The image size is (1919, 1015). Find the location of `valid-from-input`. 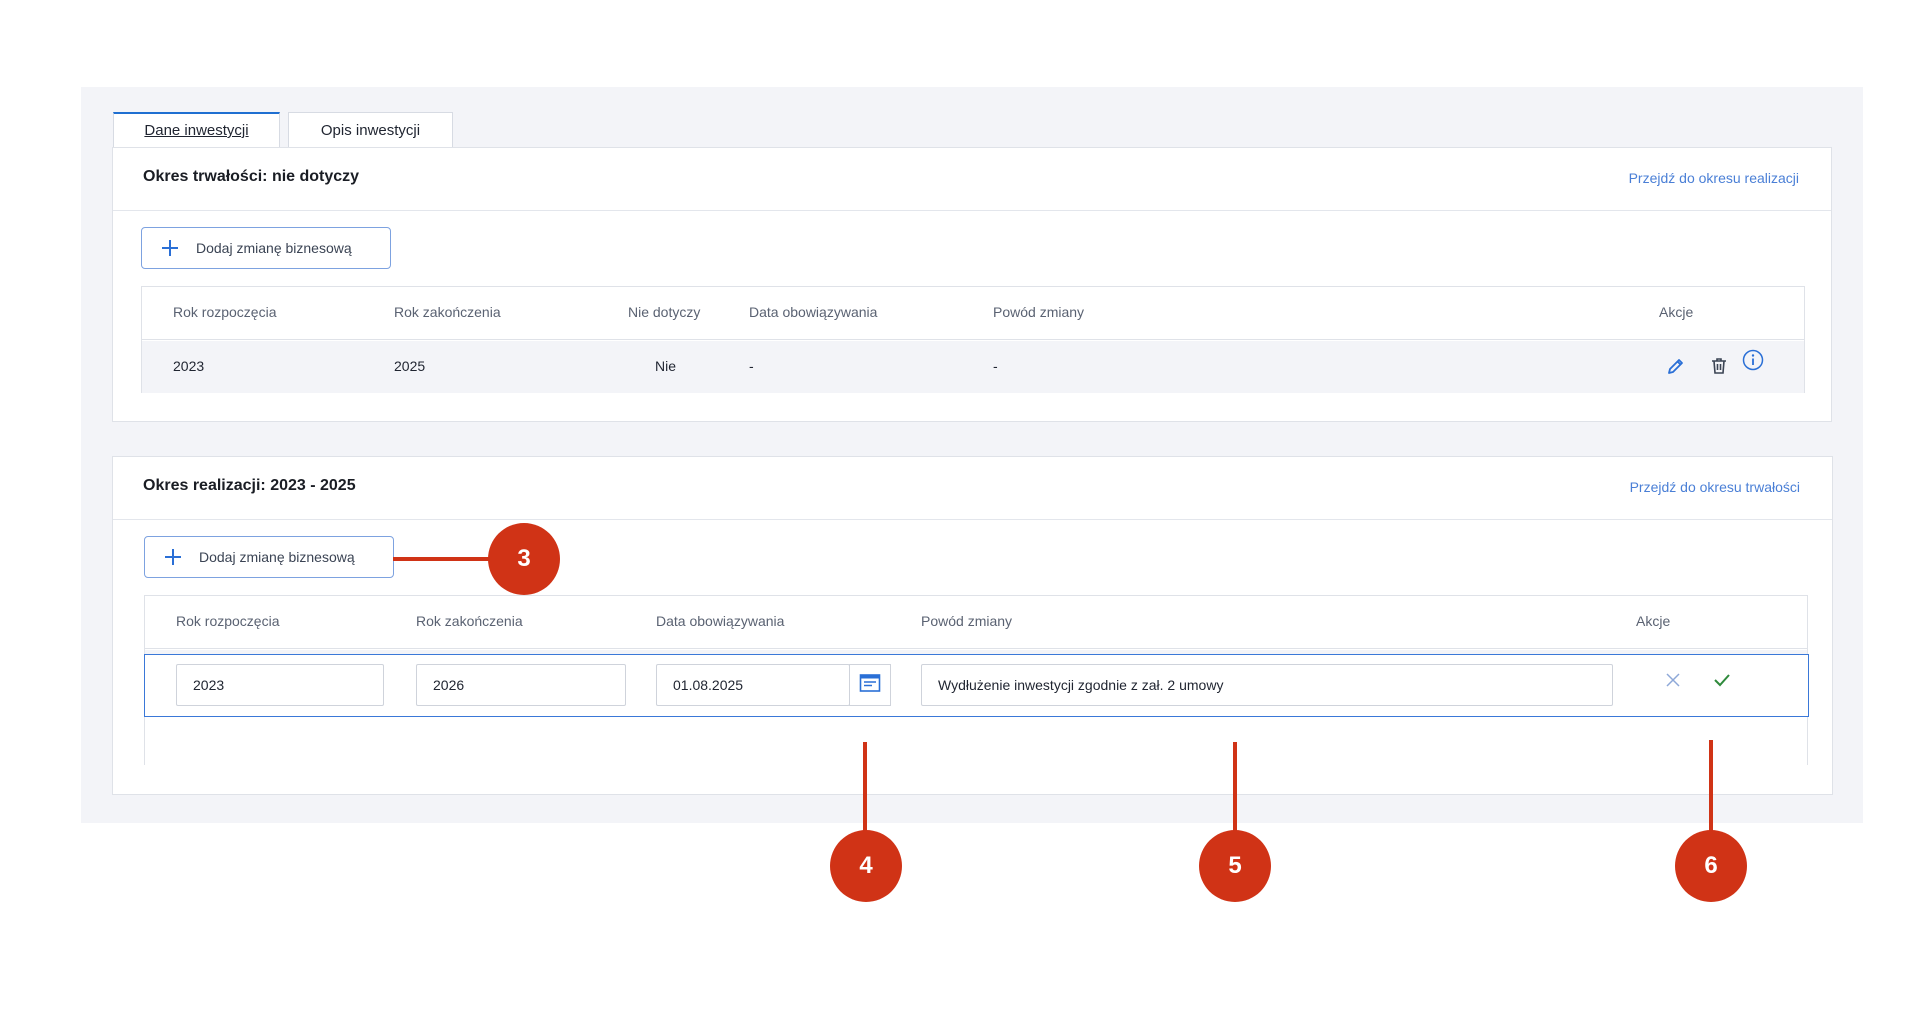

valid-from-input is located at coordinates (753, 685).